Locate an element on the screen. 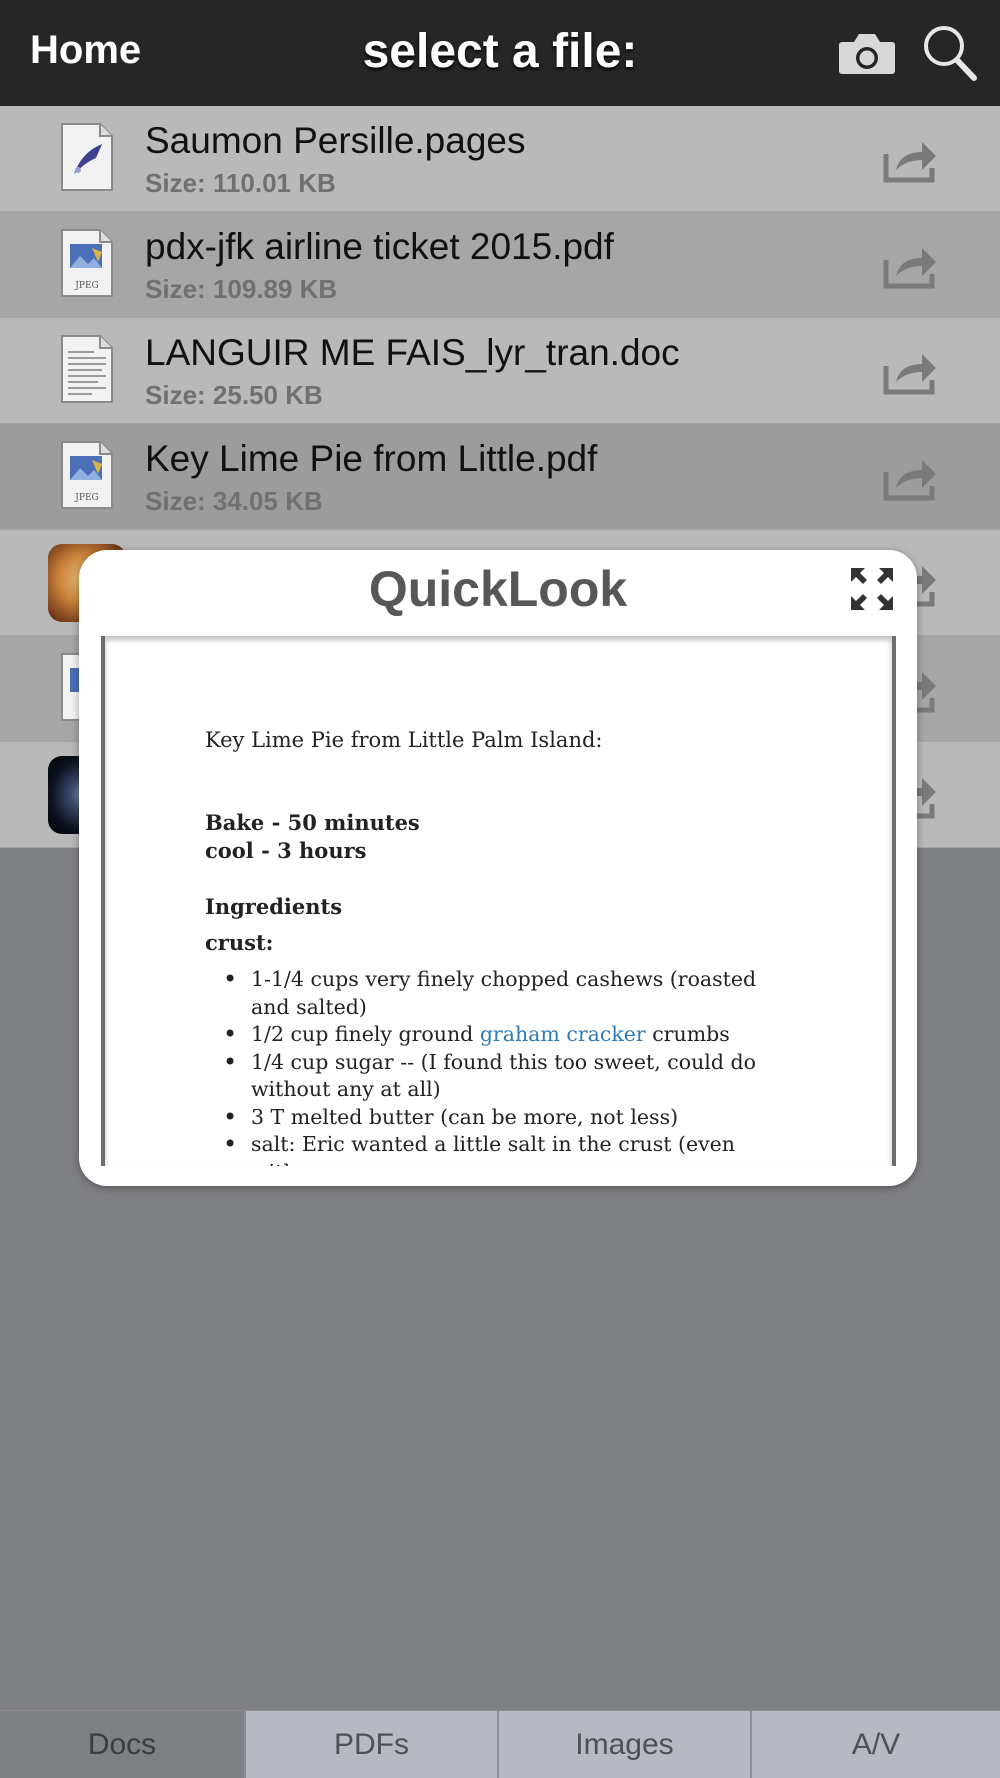  file-size: Size: 25.50 KB is located at coordinates (234, 395).